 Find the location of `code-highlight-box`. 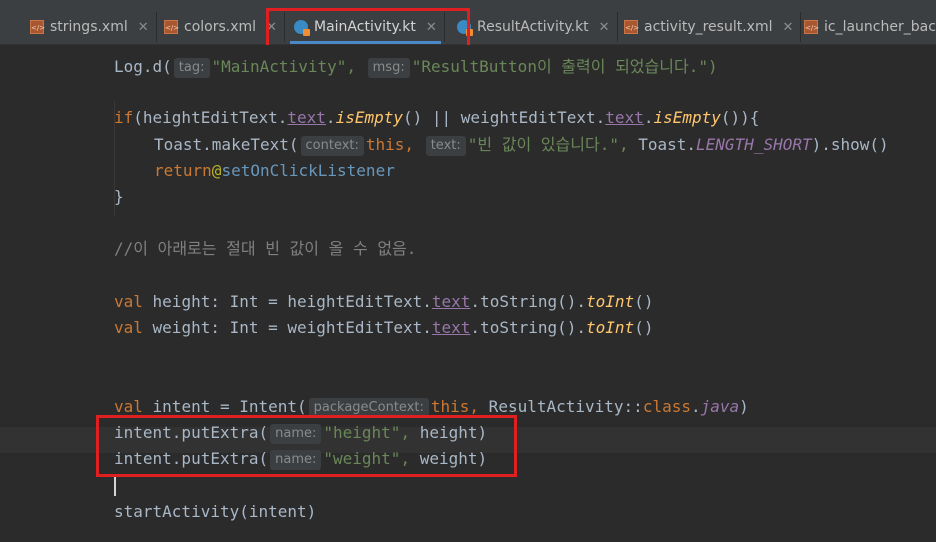

code-highlight-box is located at coordinates (306, 446).